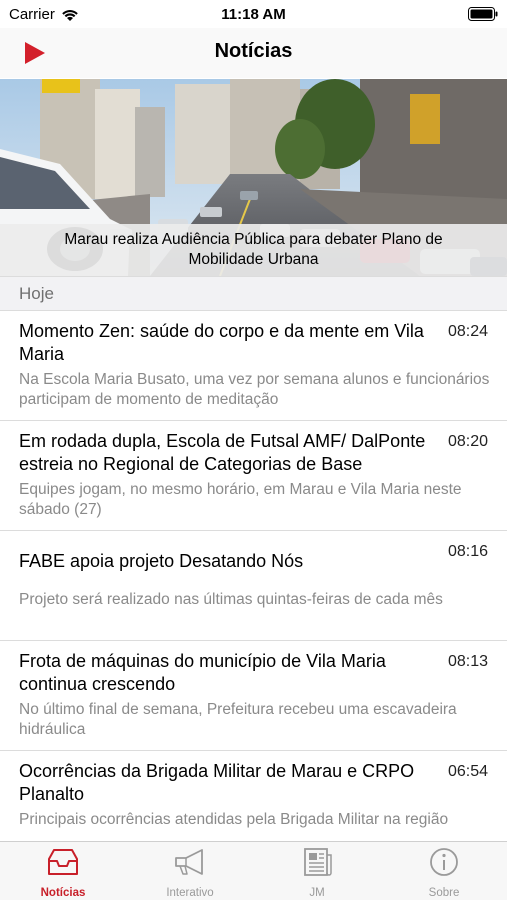 The width and height of the screenshot is (507, 901). Describe the element at coordinates (467, 551) in the screenshot. I see `news-time: 08:16` at that location.